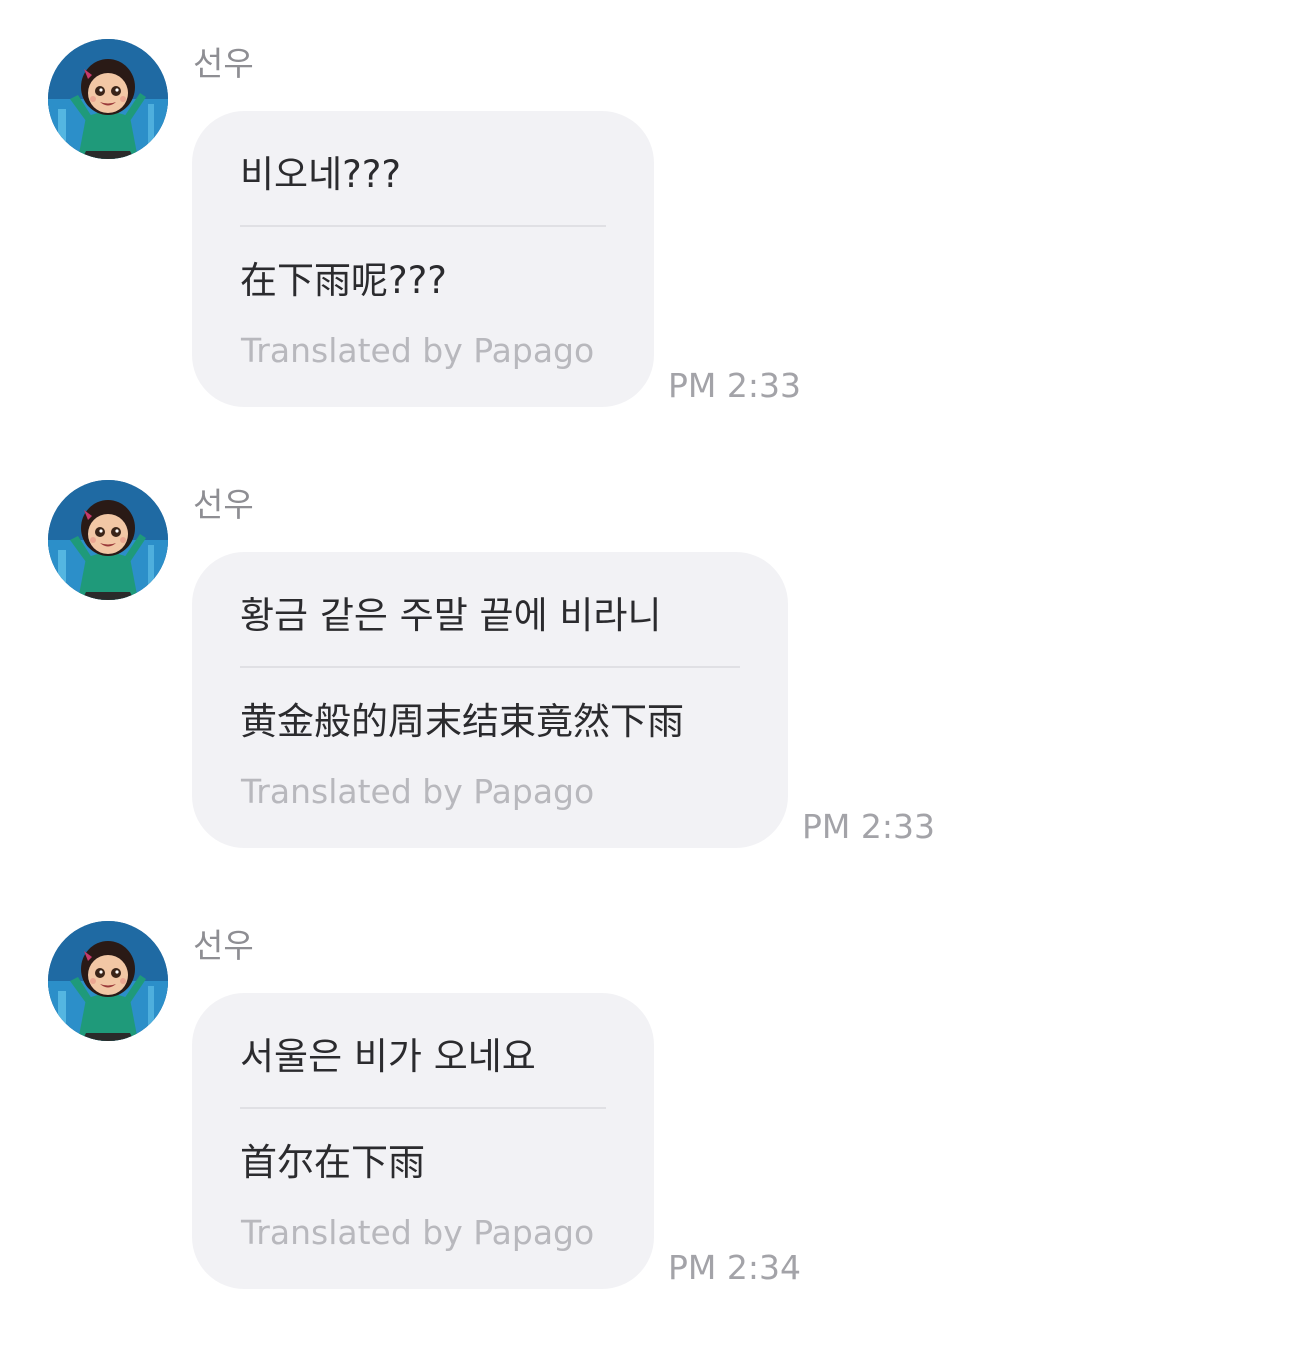  What do you see at coordinates (734, 1267) in the screenshot?
I see `timestamp: PM 2:34` at bounding box center [734, 1267].